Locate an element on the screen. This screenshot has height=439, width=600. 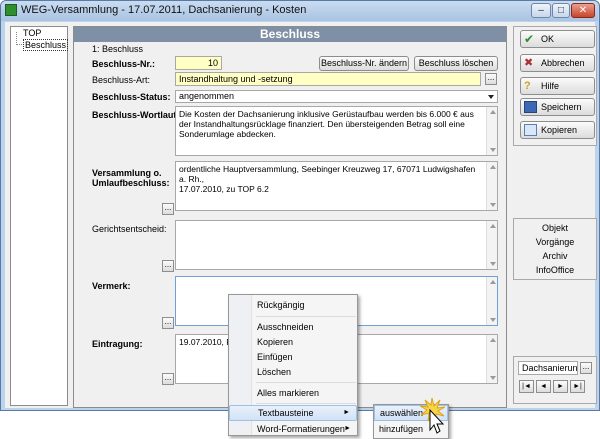
minimize-button: – is located at coordinates (541, 10).